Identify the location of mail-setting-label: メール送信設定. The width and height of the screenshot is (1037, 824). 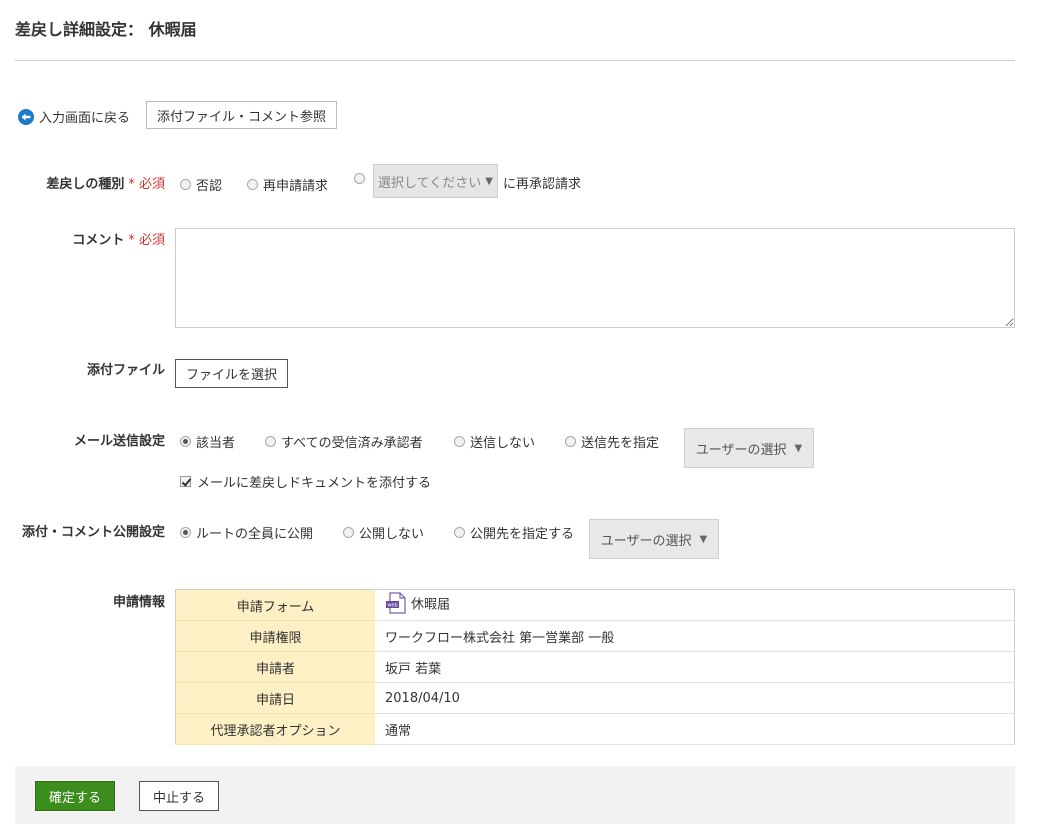
(119, 441).